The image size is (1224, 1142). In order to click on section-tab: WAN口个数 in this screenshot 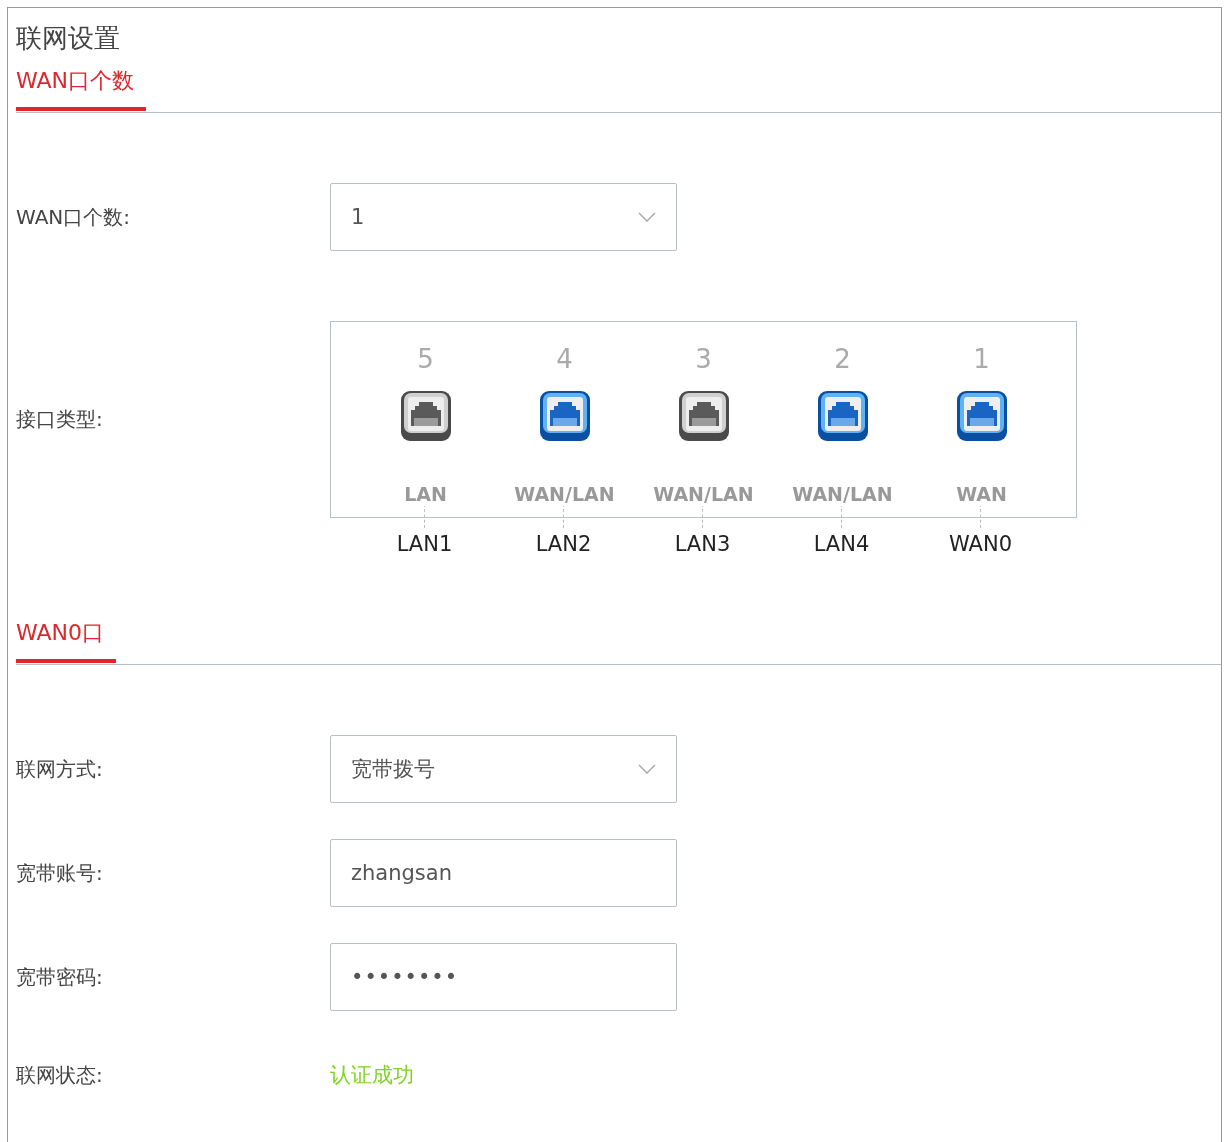, I will do `click(81, 88)`.